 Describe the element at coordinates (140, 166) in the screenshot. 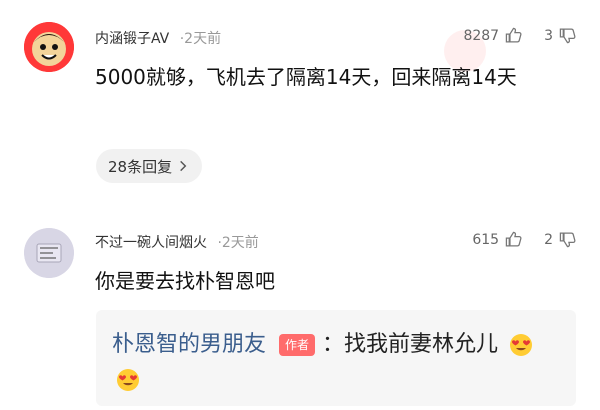

I see `reply-count: 28条回复` at that location.